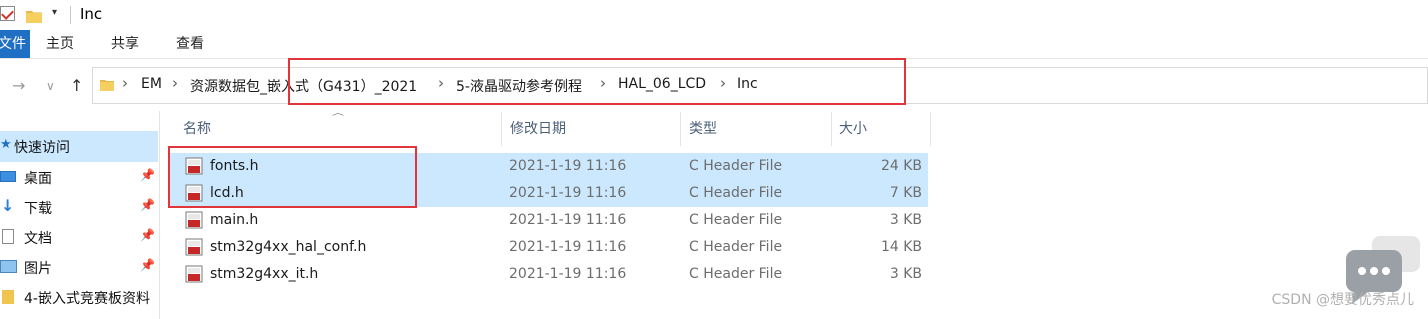 This screenshot has height=319, width=1428. Describe the element at coordinates (901, 166) in the screenshot. I see `file-size: 24 KB` at that location.